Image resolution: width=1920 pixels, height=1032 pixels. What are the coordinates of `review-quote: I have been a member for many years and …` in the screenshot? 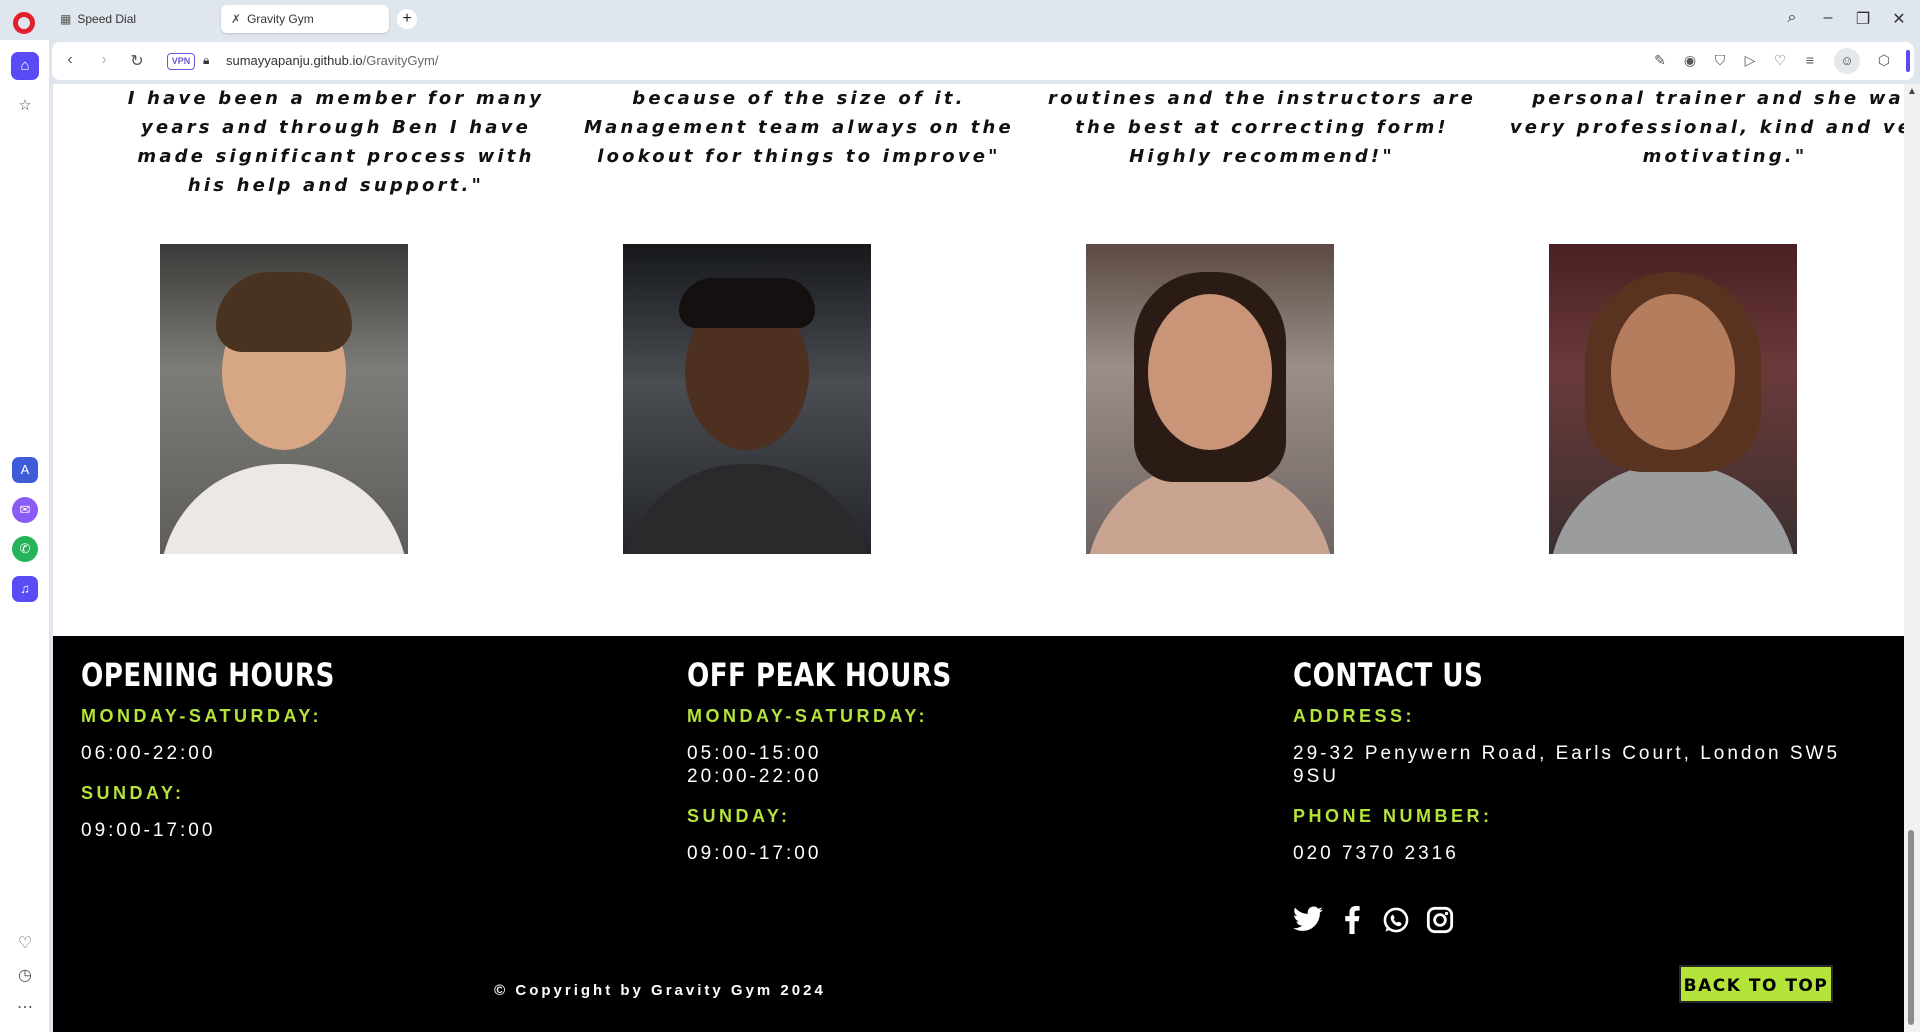 It's located at (336, 142).